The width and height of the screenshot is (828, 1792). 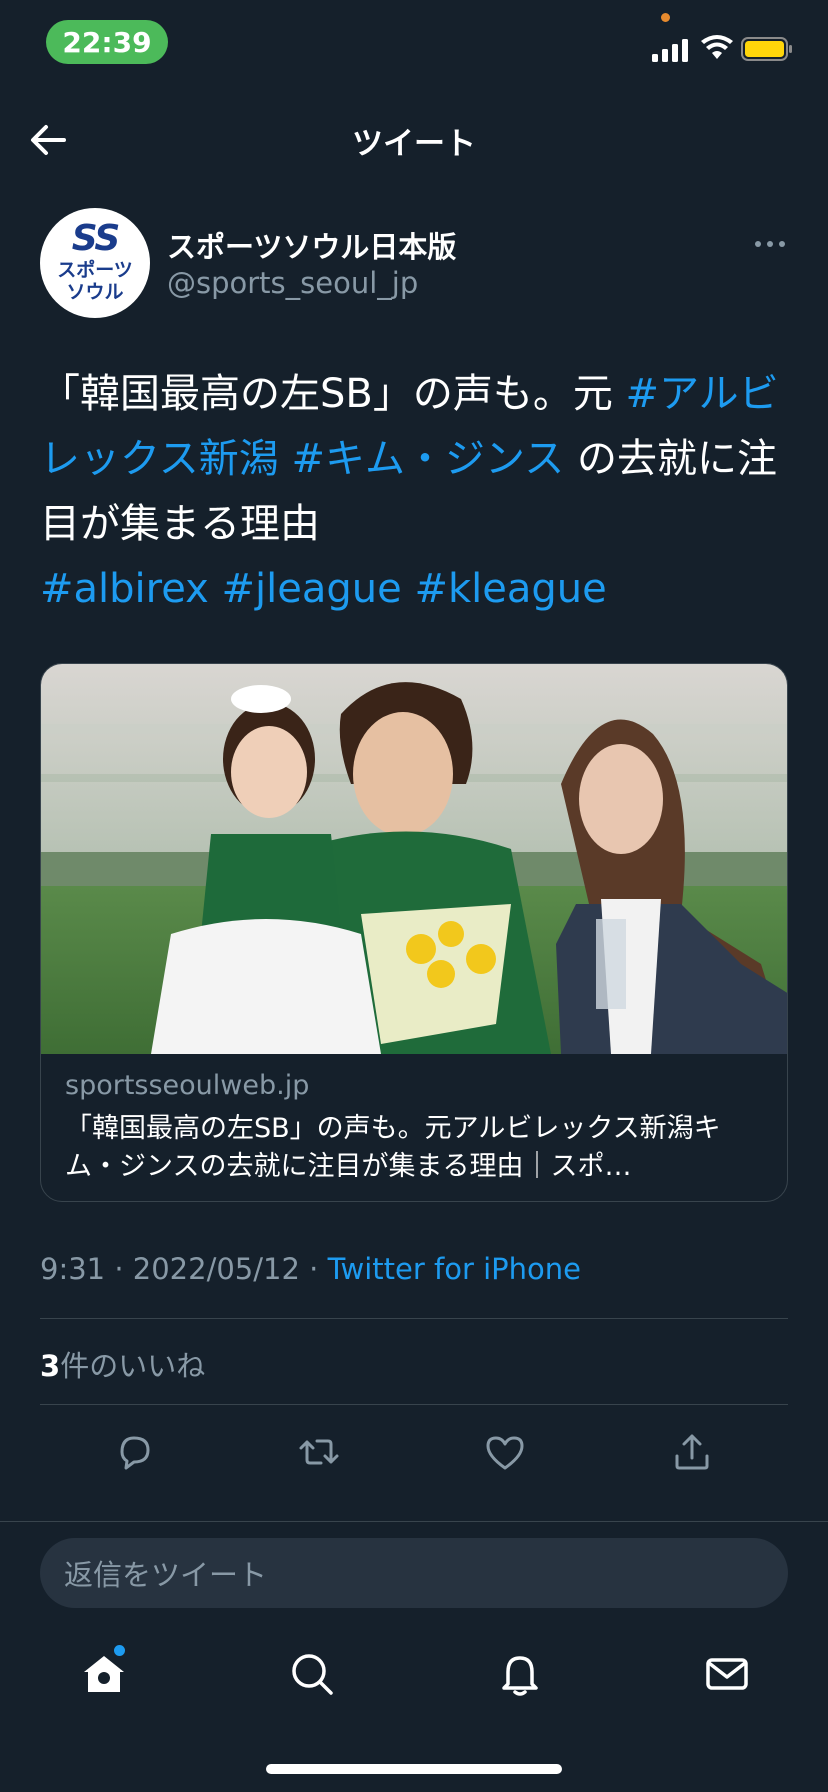 What do you see at coordinates (187, 1085) in the screenshot?
I see `card-domain: sportsseoulweb.jp` at bounding box center [187, 1085].